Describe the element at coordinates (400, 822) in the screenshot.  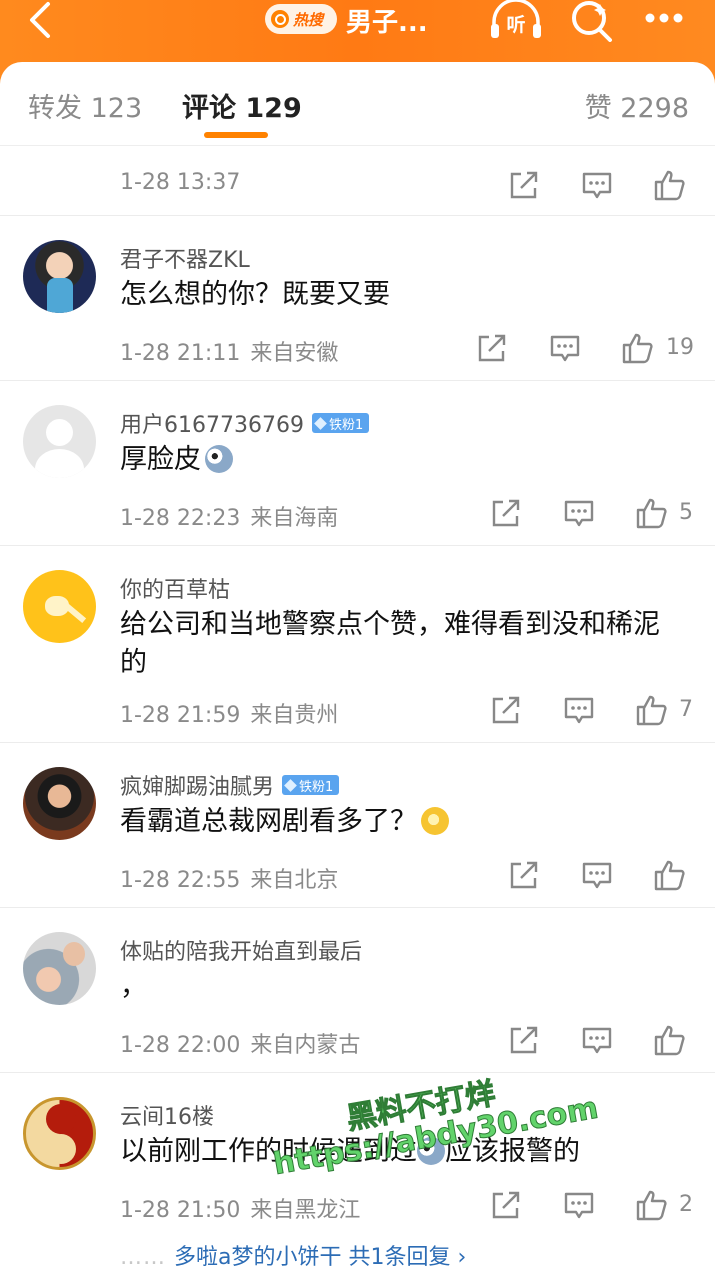
I see `comment-text: 看霸道总裁网剧看多了？` at that location.